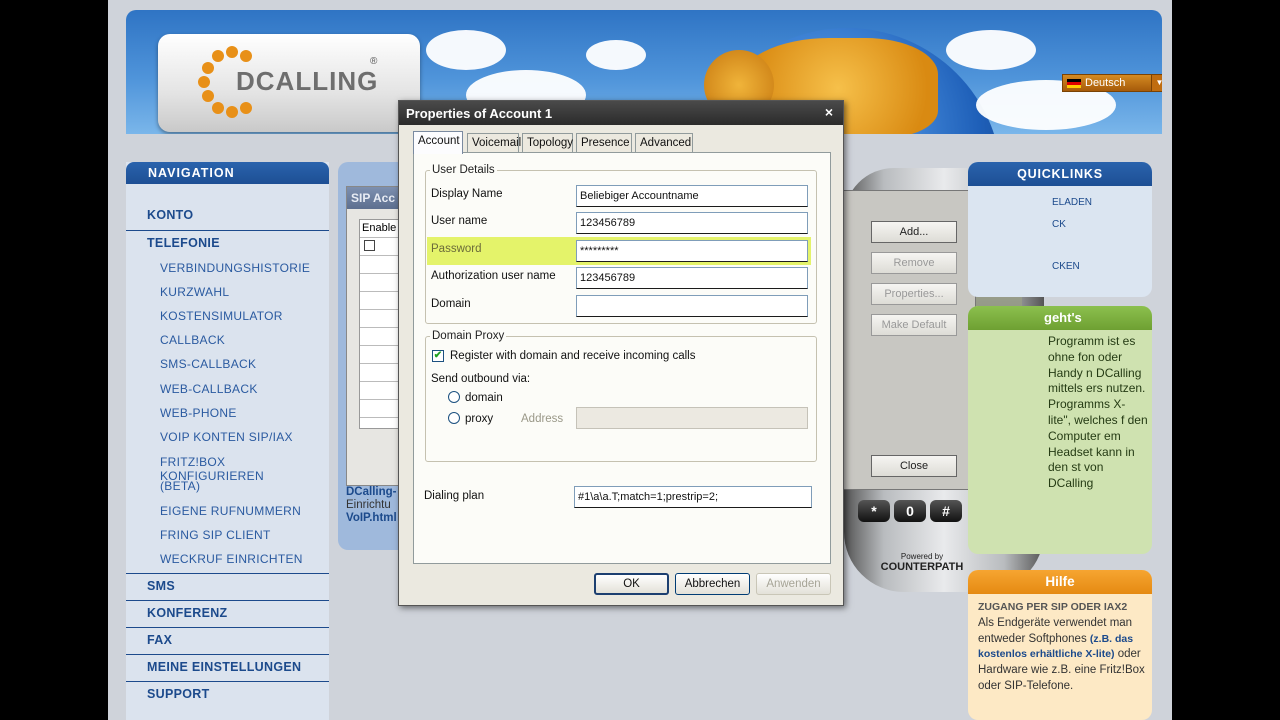 The height and width of the screenshot is (720, 1280). Describe the element at coordinates (1156, 83) in the screenshot. I see `chevron-down-icon: ▼` at that location.